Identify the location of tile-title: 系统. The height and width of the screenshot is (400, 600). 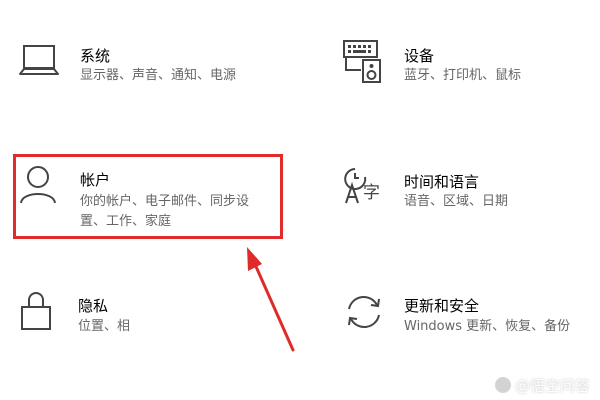
(95, 56).